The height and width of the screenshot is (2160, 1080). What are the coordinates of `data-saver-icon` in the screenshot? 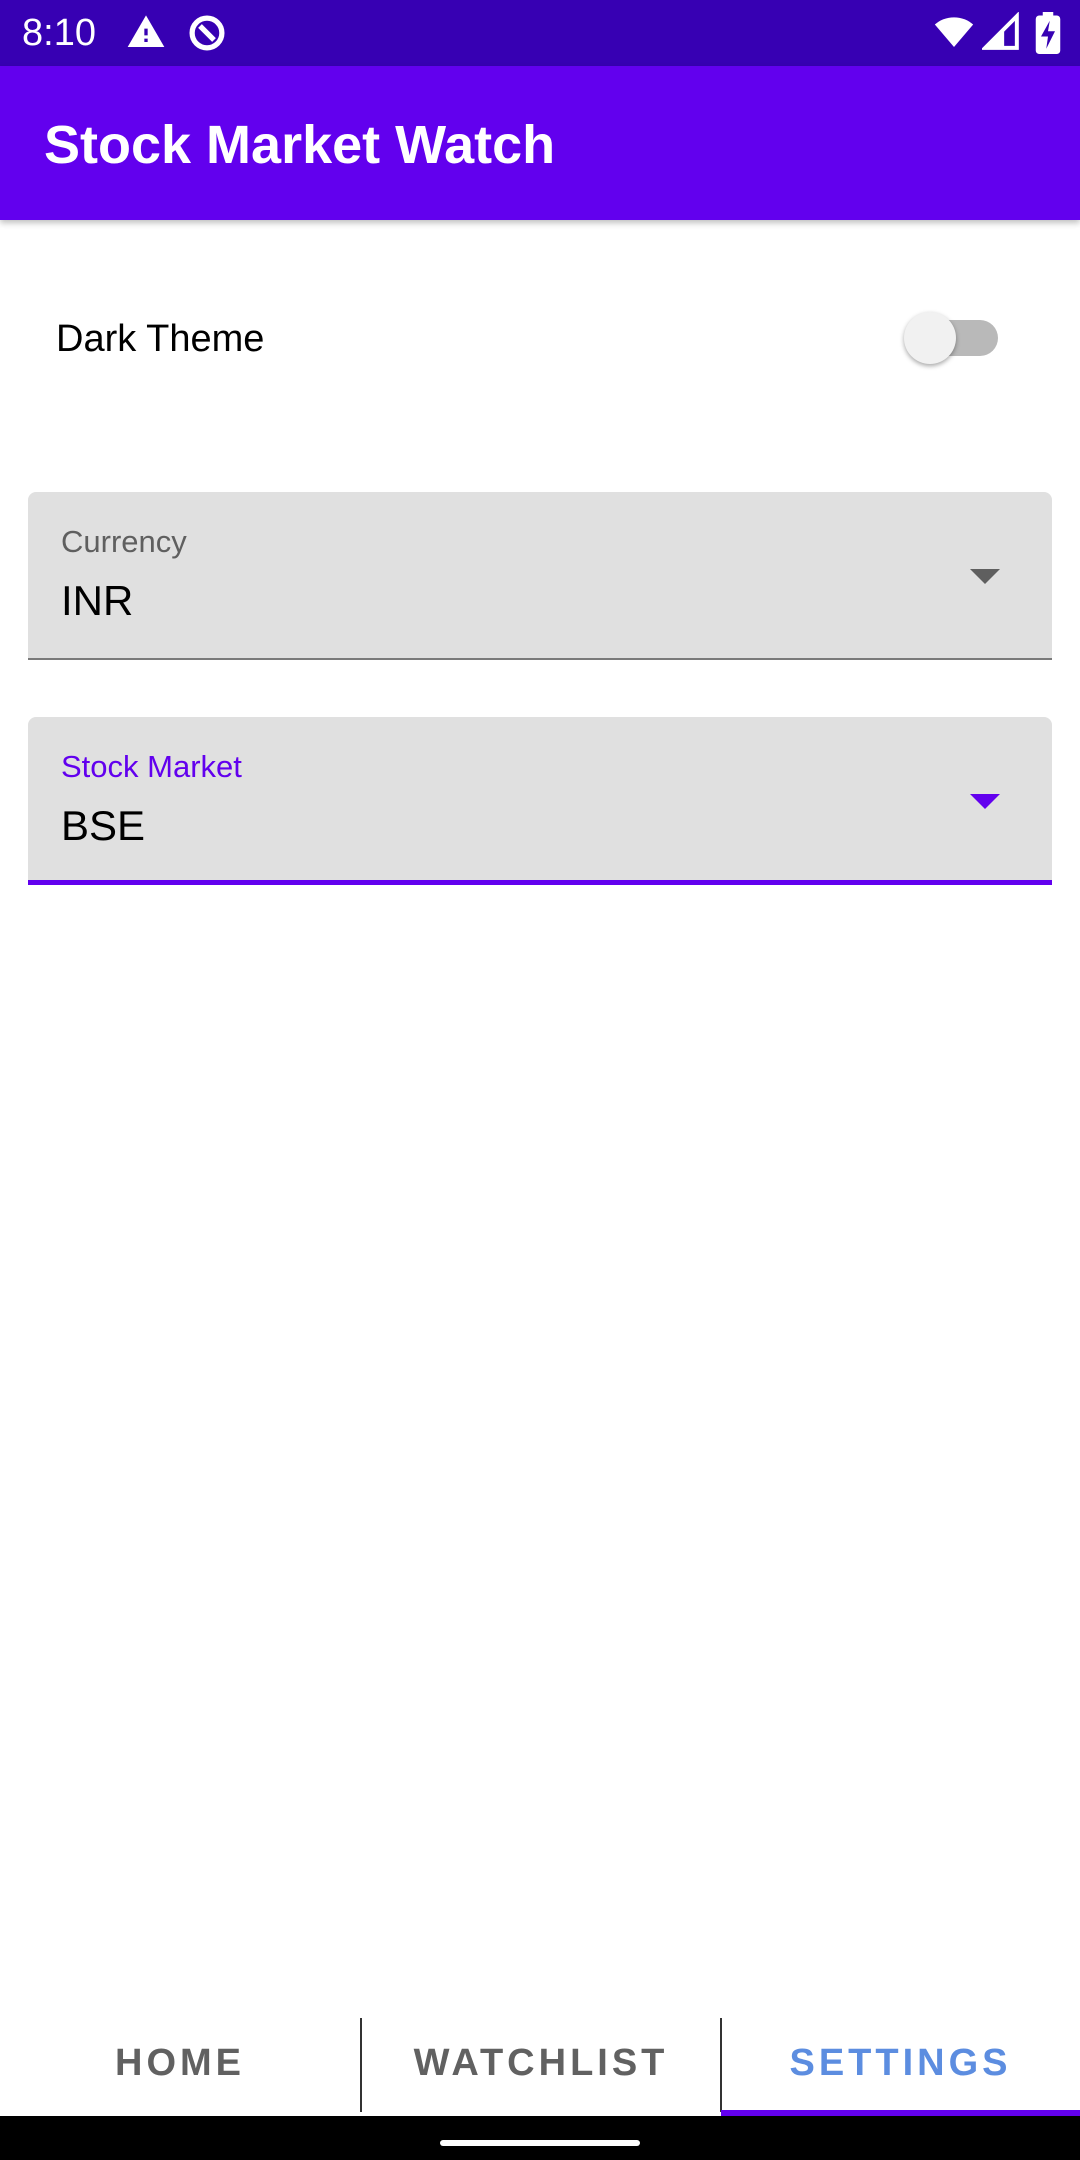 It's located at (207, 35).